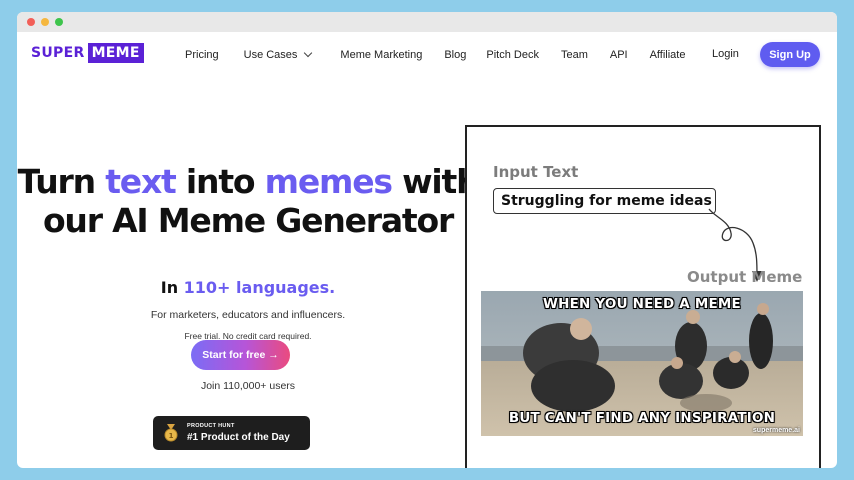  I want to click on hero-title-line2: our AI Meme Generator, so click(248, 220).